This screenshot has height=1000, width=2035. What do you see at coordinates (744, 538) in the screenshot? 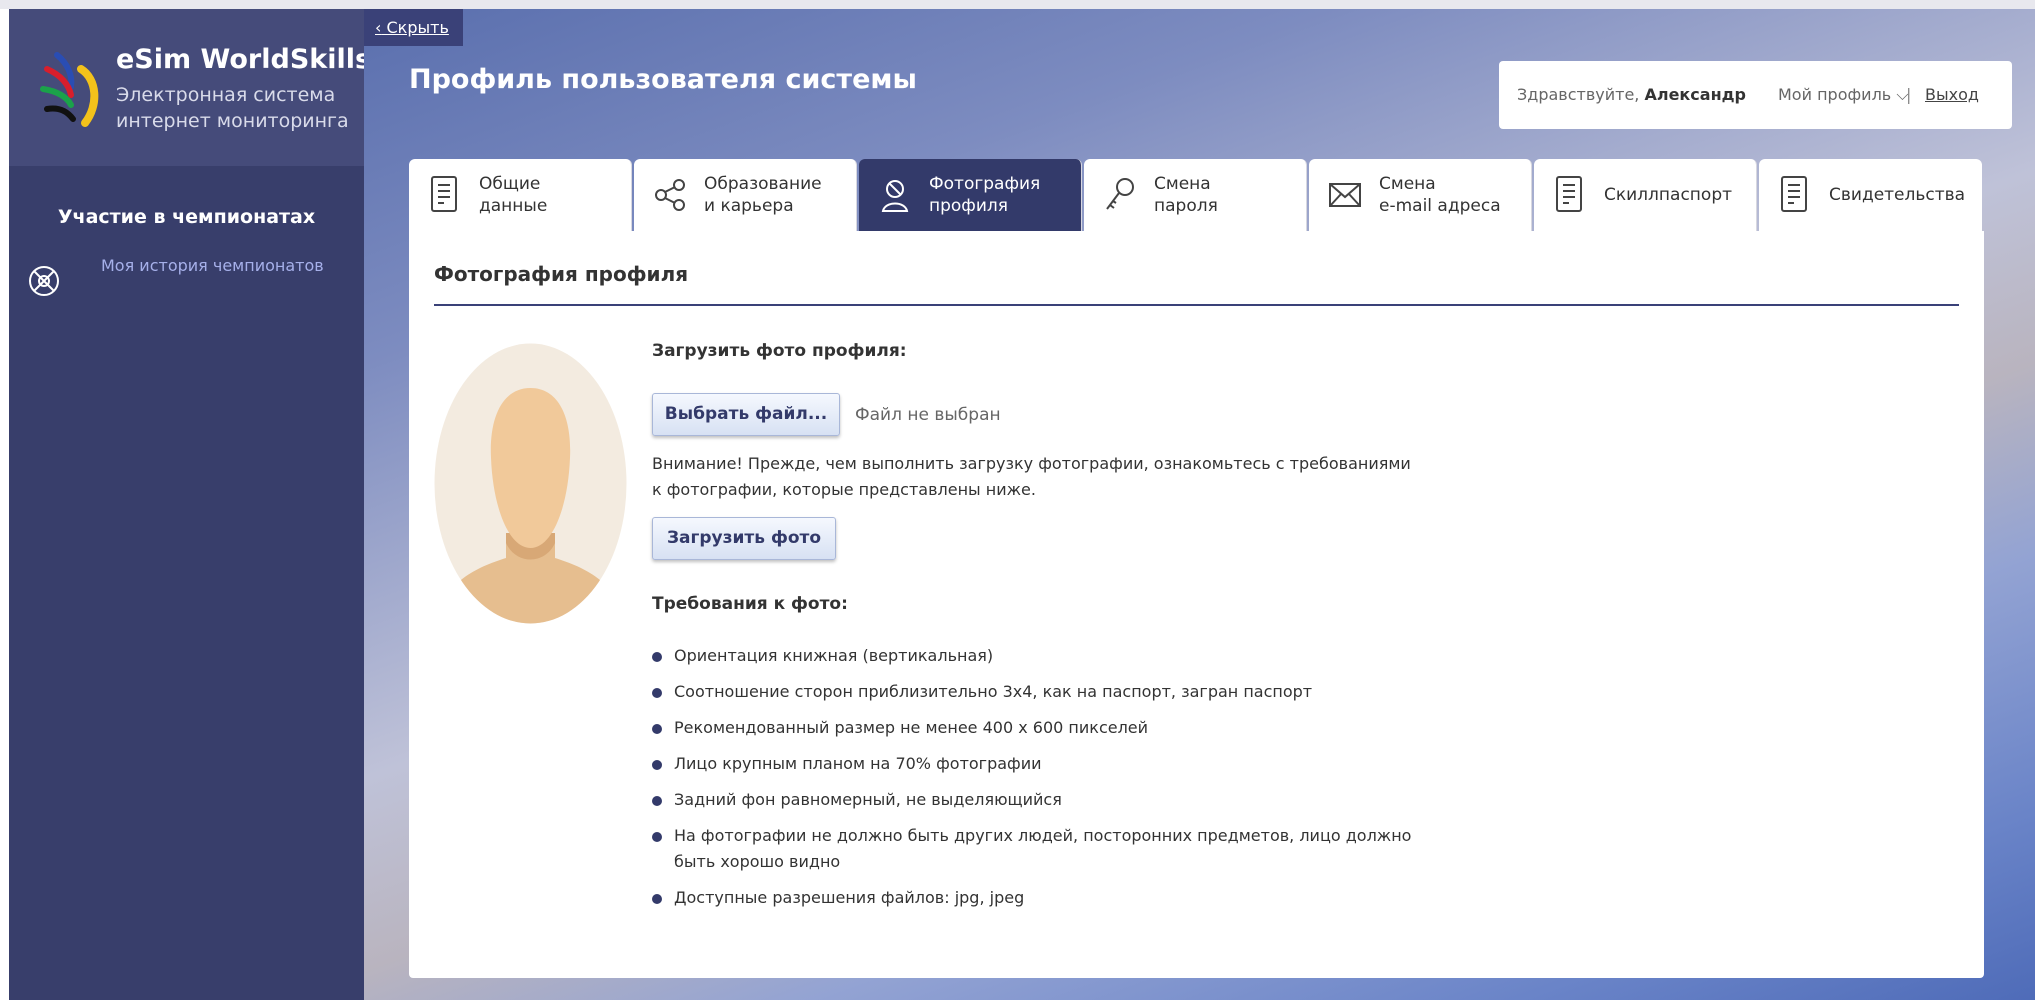
I see `upload-photo-button: Загрузить фото` at bounding box center [744, 538].